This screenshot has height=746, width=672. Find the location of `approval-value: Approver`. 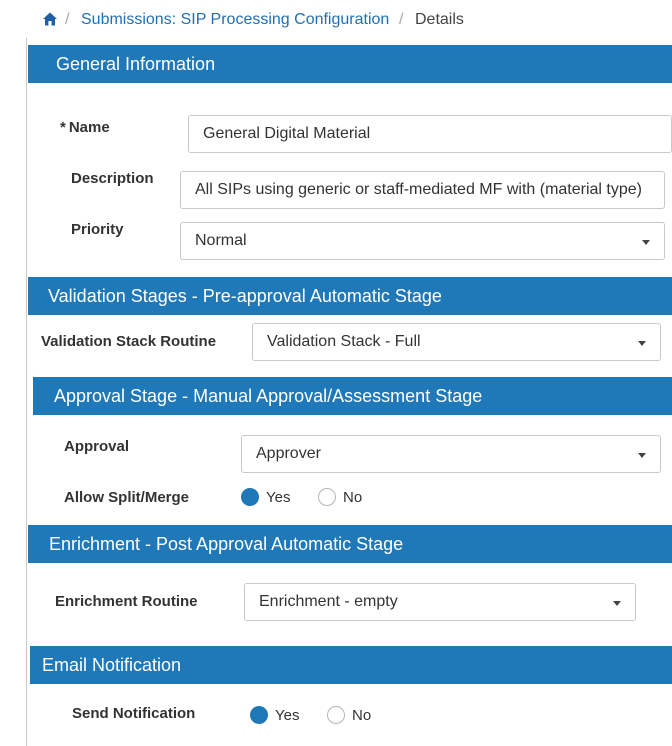

approval-value: Approver is located at coordinates (288, 453).